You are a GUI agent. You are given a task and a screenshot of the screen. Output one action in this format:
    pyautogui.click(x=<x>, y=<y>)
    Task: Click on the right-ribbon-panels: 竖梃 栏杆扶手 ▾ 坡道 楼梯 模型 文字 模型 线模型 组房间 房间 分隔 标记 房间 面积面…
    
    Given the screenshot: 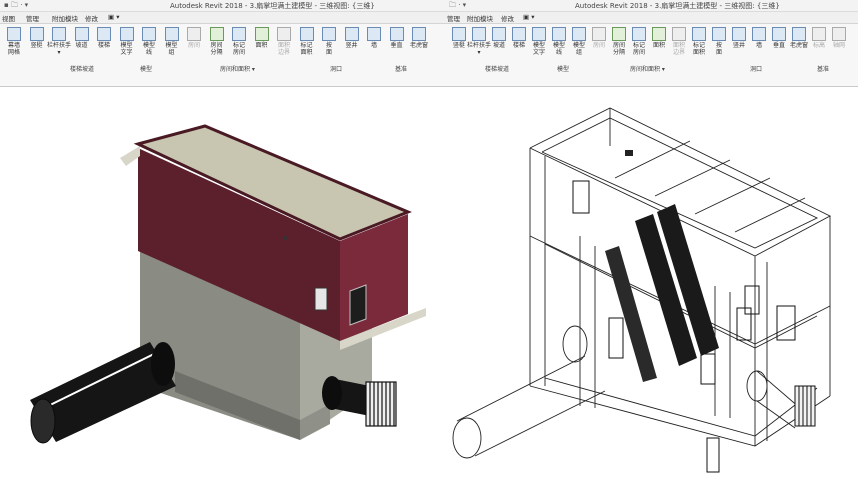 What is the action you would take?
    pyautogui.click(x=651, y=49)
    